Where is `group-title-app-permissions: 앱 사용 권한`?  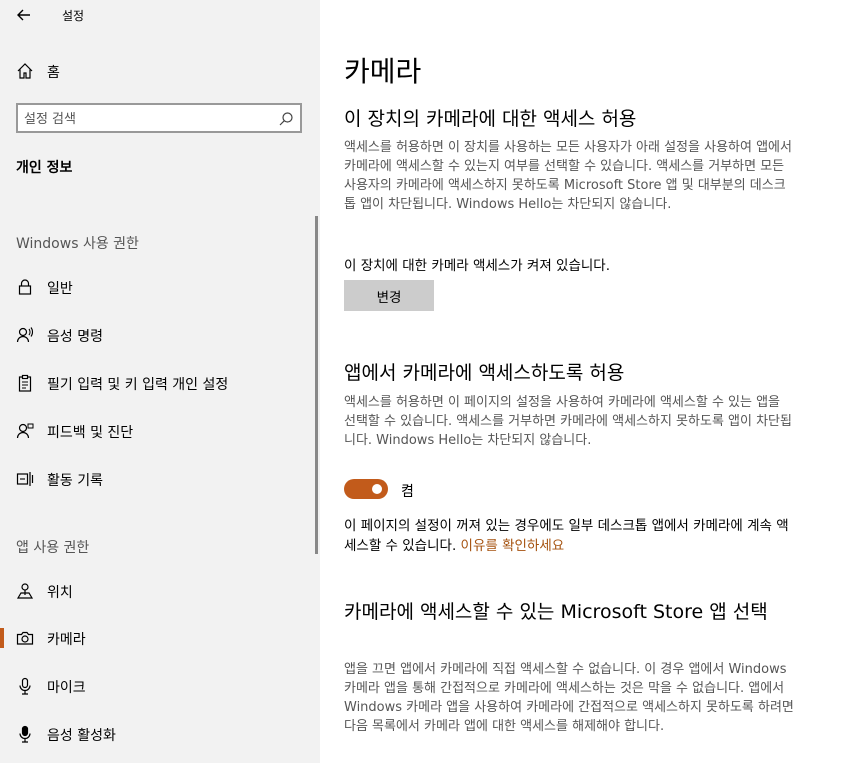
group-title-app-permissions: 앱 사용 권한 is located at coordinates (53, 548).